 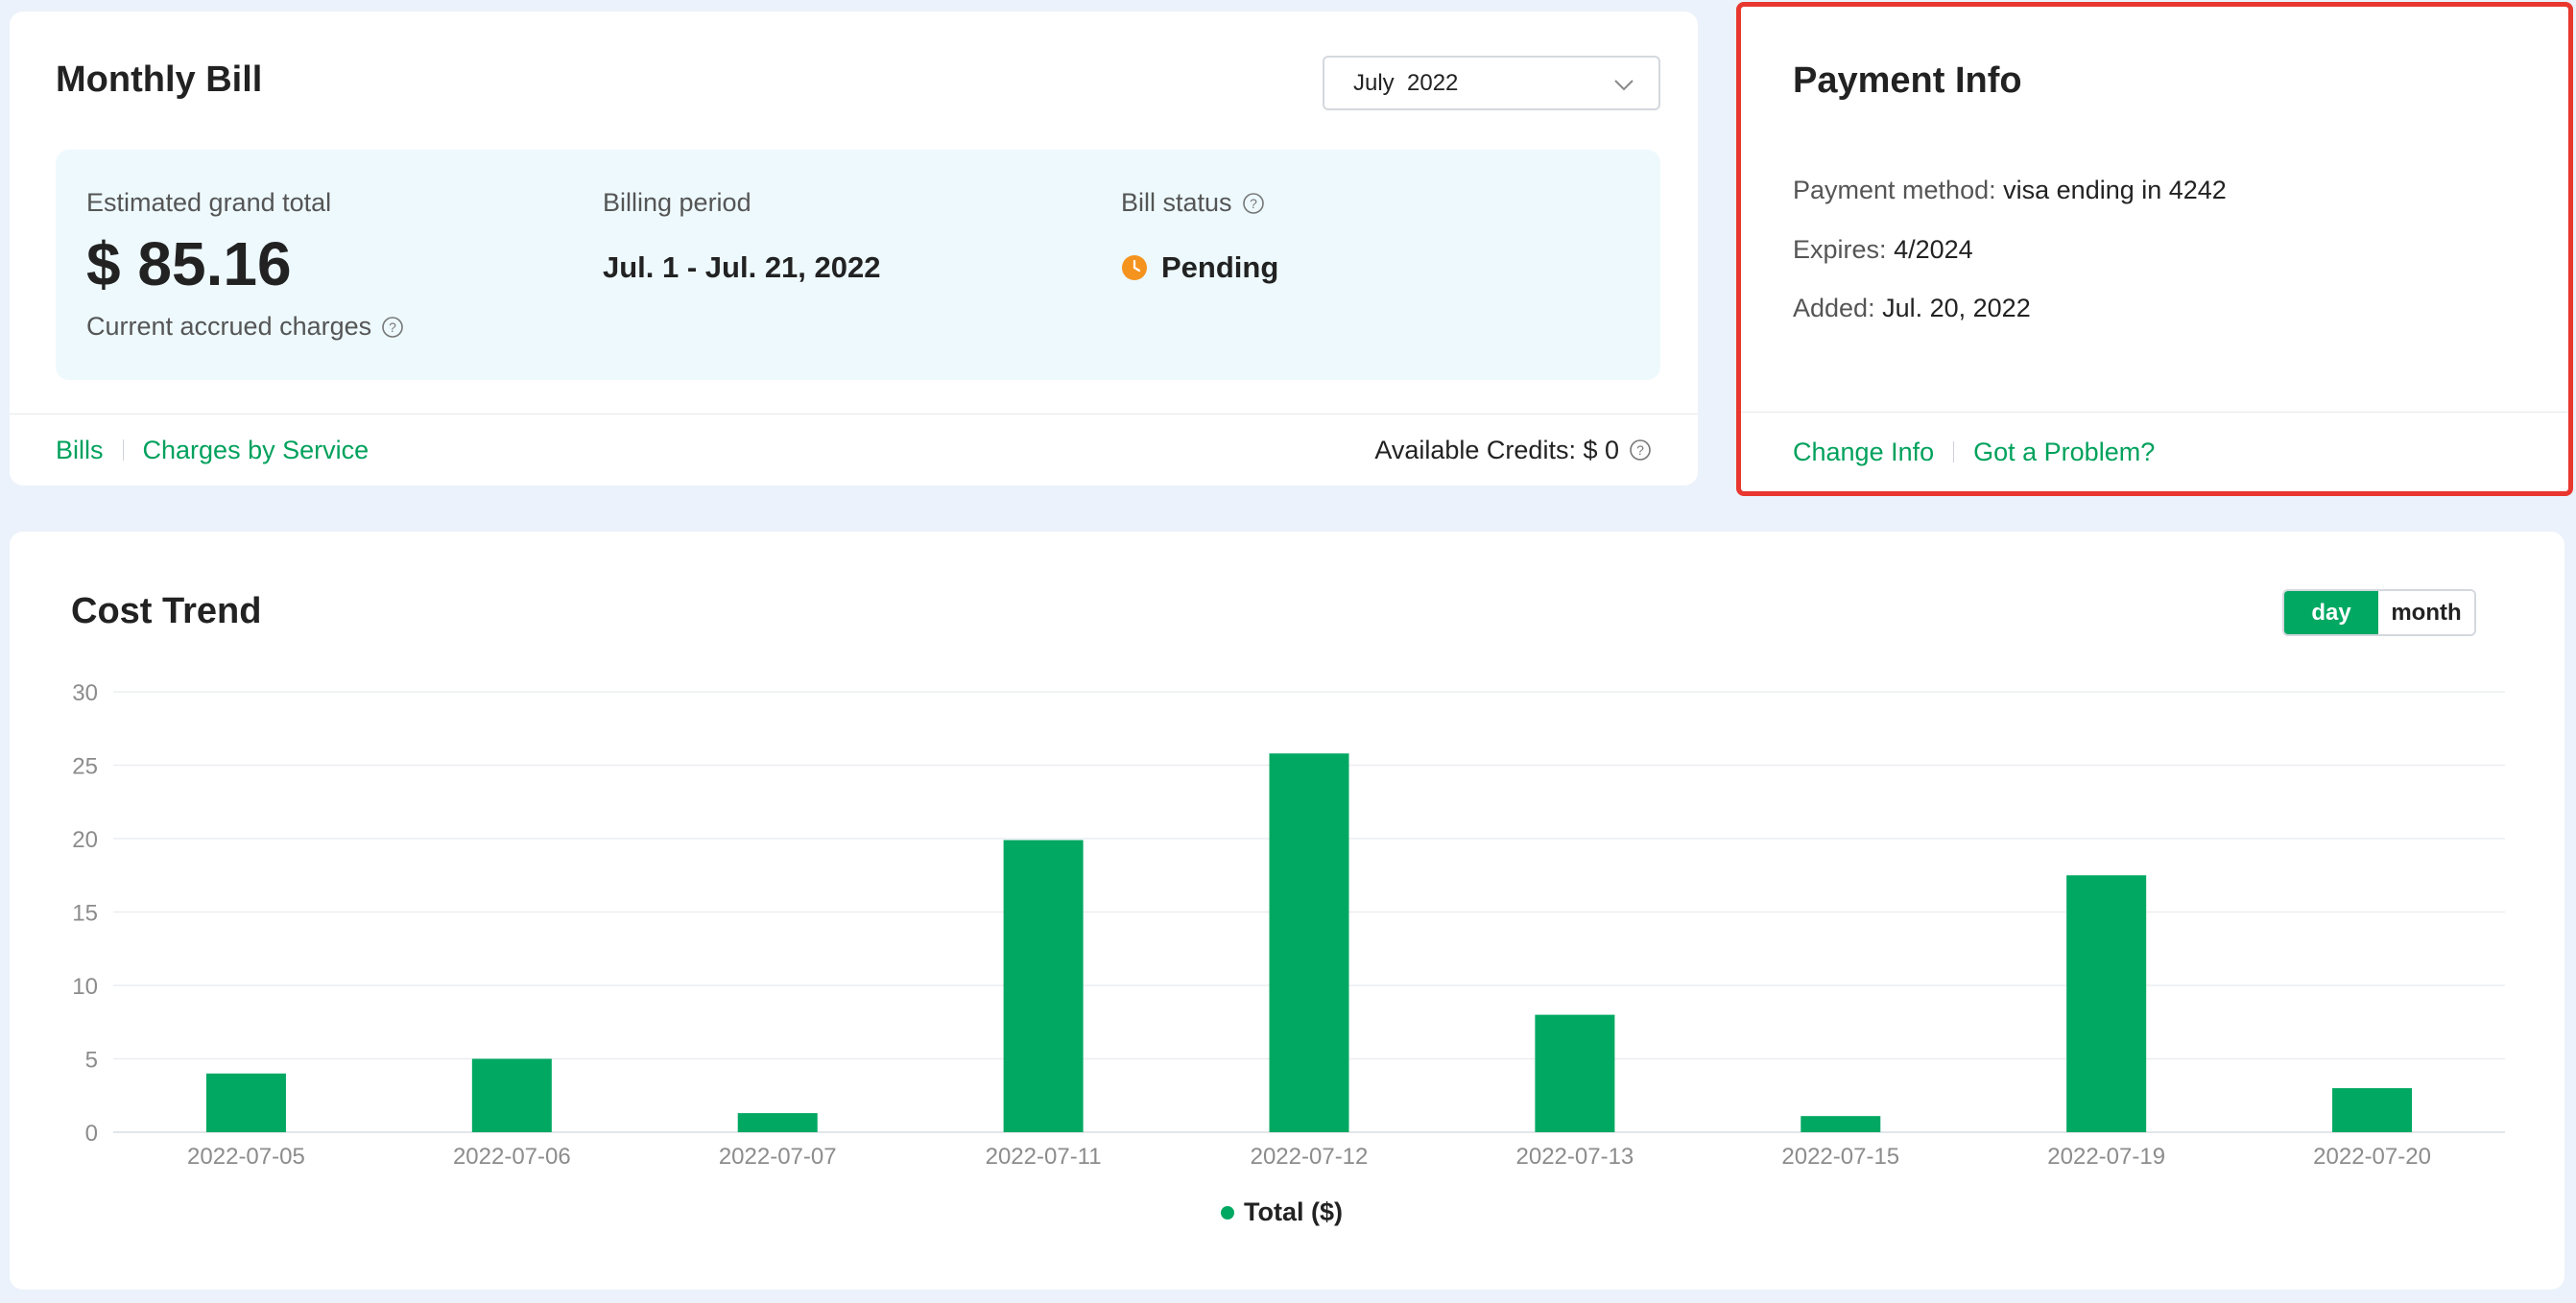 What do you see at coordinates (1134, 268) in the screenshot?
I see `clock-icon` at bounding box center [1134, 268].